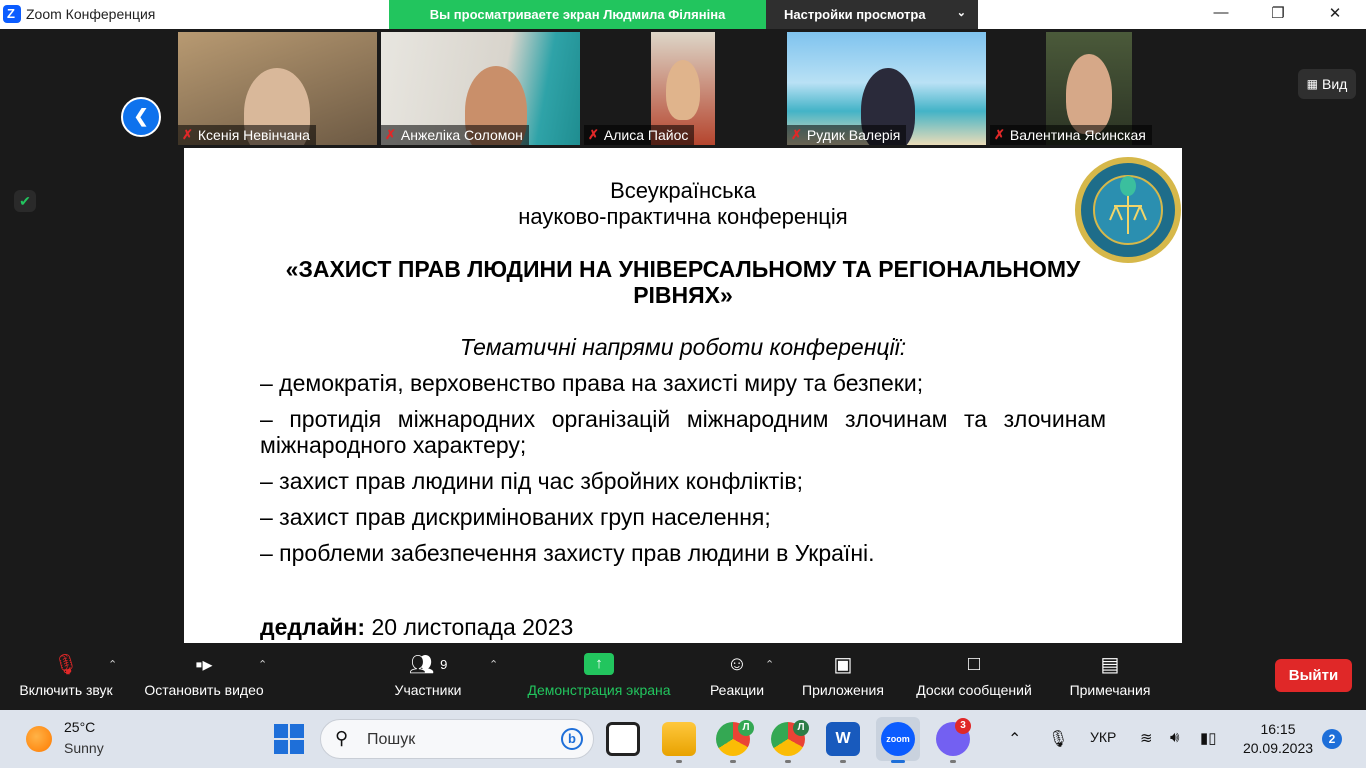  I want to click on zoom-icon: zoom, so click(898, 739).